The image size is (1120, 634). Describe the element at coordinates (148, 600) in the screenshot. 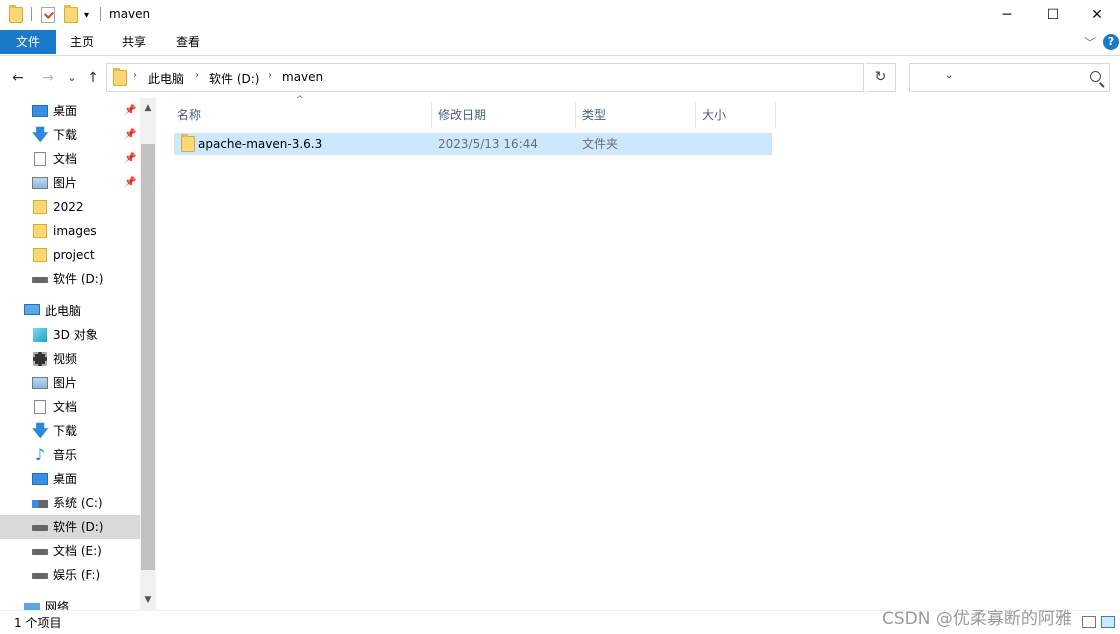

I see `scroll-down-icon: ▼` at that location.